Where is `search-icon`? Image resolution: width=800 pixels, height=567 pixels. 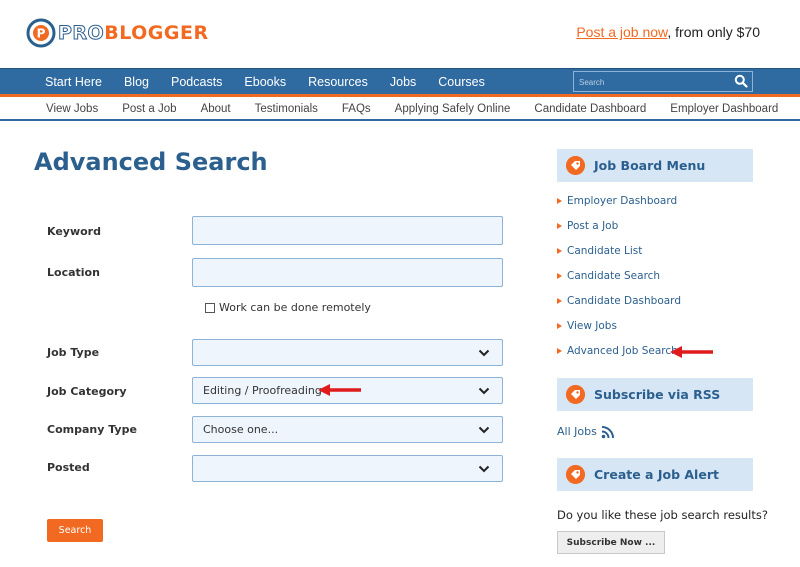
search-icon is located at coordinates (741, 81).